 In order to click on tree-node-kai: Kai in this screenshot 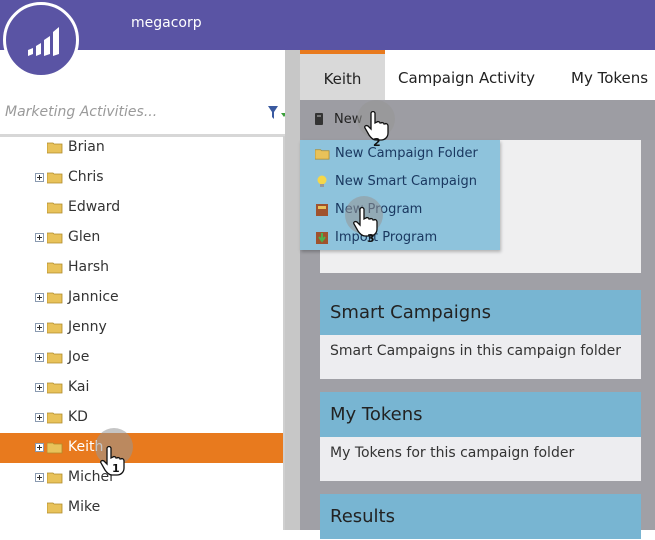, I will do `click(141, 388)`.